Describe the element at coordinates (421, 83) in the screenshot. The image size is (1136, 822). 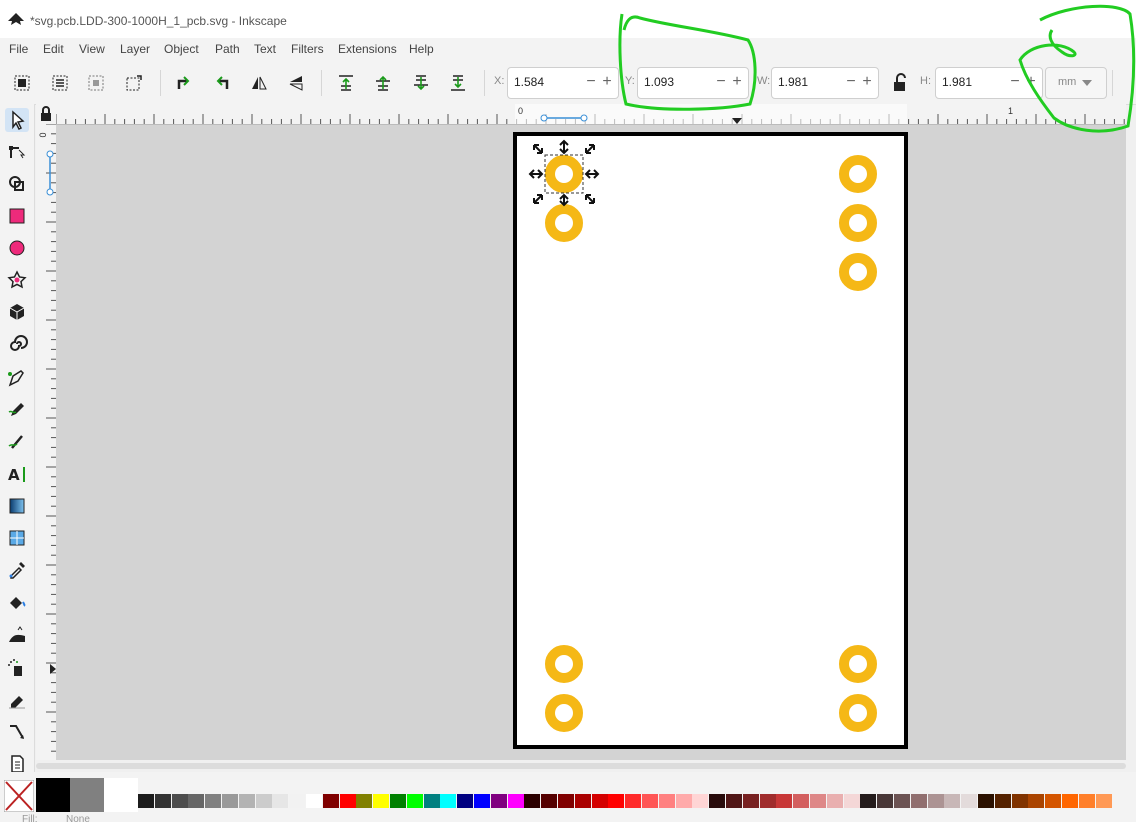
I see `lower-icon` at that location.